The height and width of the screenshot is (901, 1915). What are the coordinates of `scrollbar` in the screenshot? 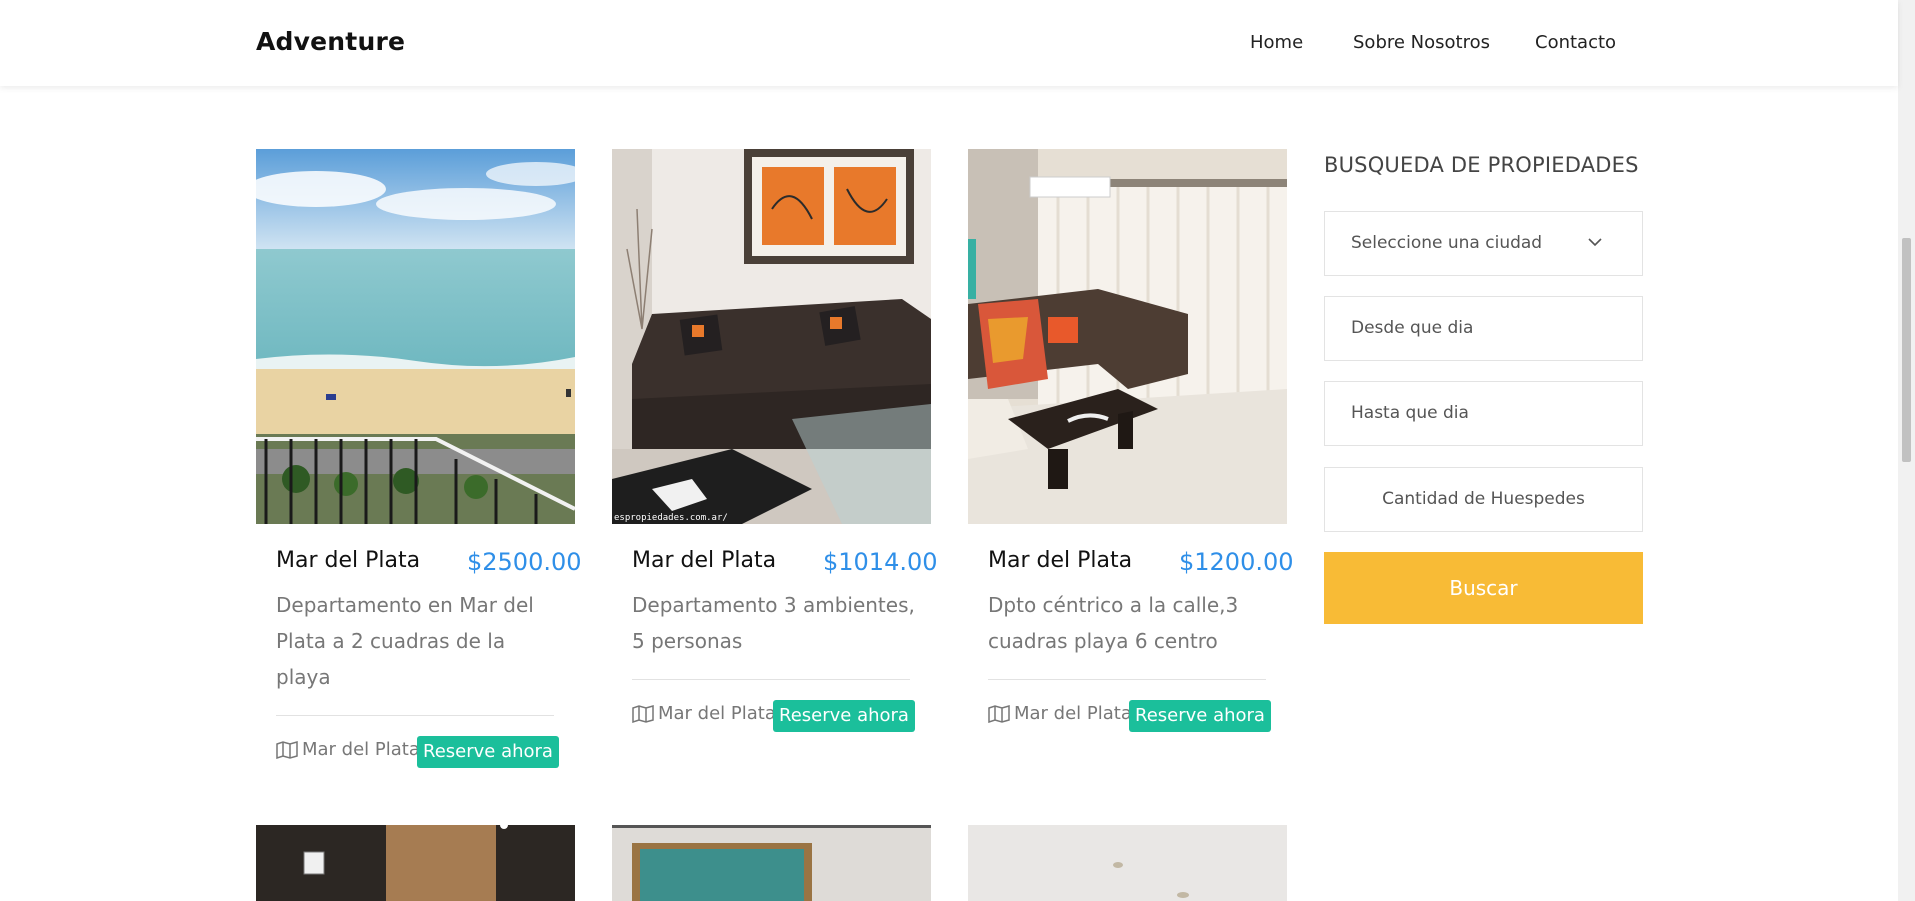 It's located at (1906, 450).